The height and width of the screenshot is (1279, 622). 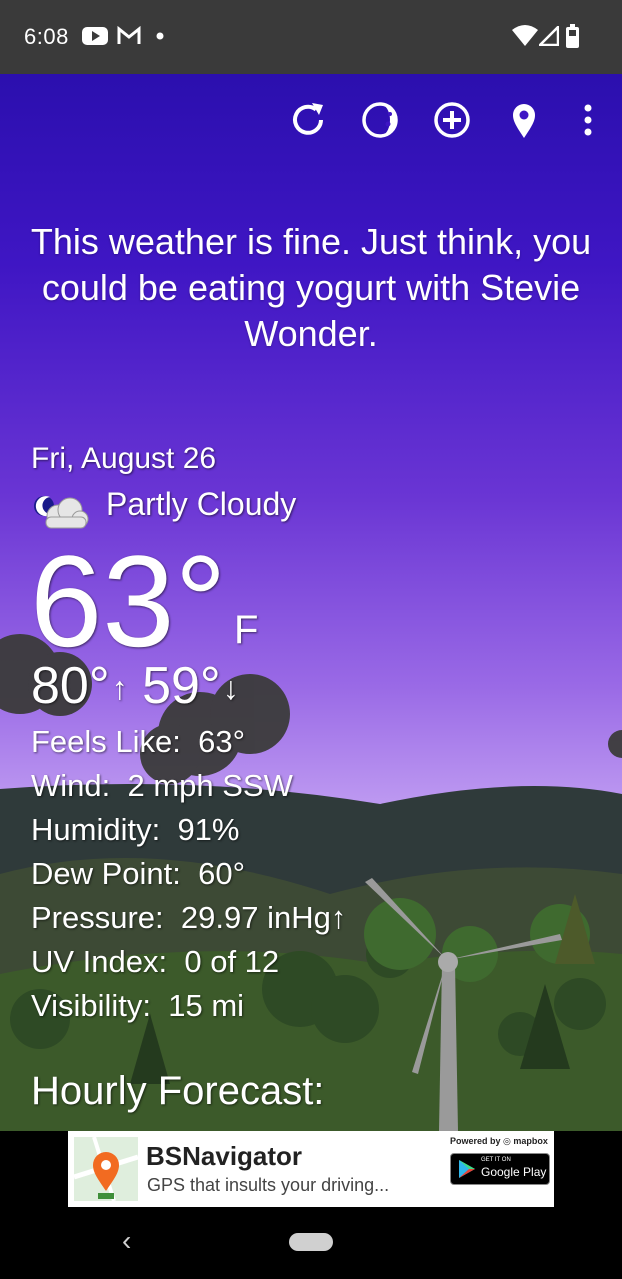 I want to click on add-location-button, so click(x=452, y=120).